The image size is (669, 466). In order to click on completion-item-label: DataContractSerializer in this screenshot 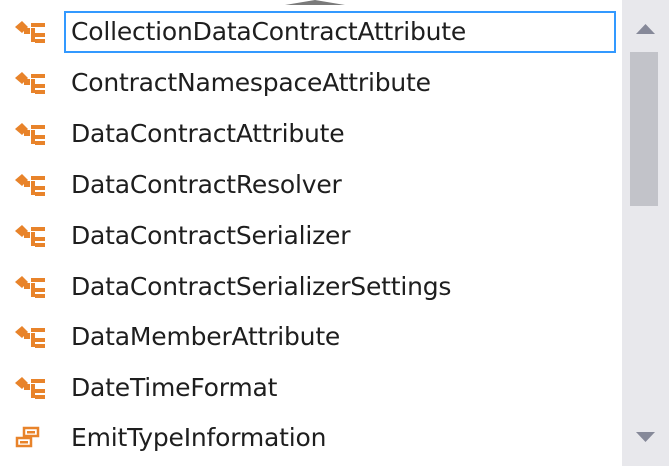, I will do `click(211, 235)`.